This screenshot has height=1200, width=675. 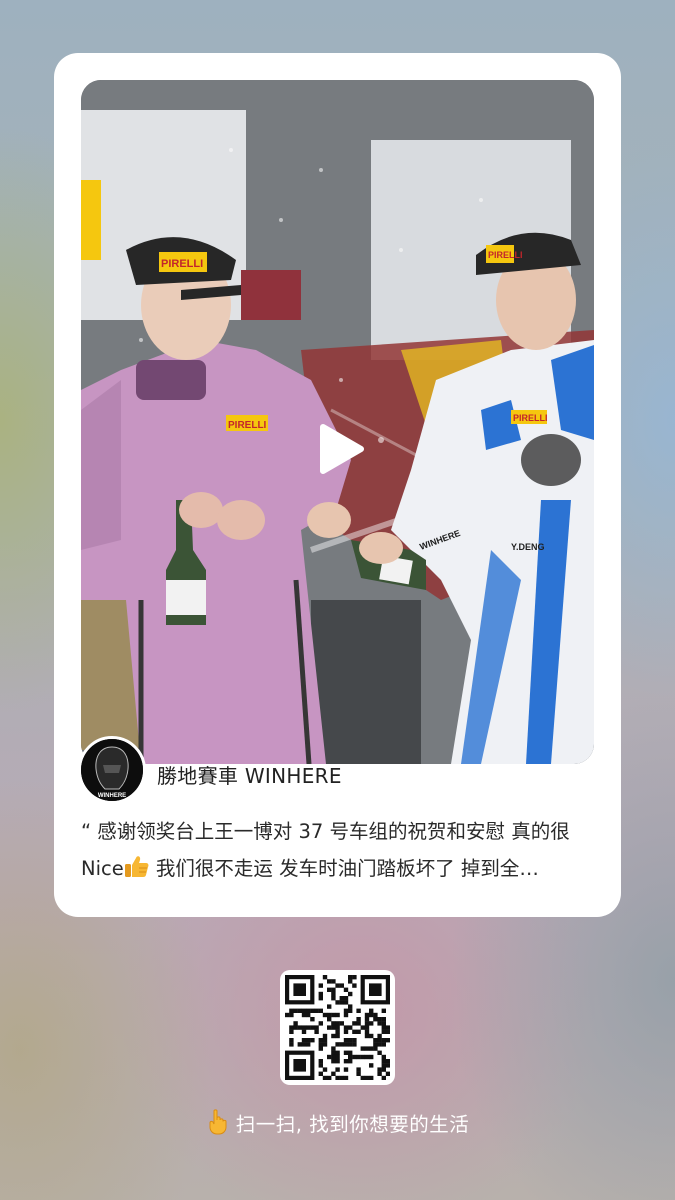 I want to click on winhere-logo-icon: WINHERE, so click(x=112, y=770).